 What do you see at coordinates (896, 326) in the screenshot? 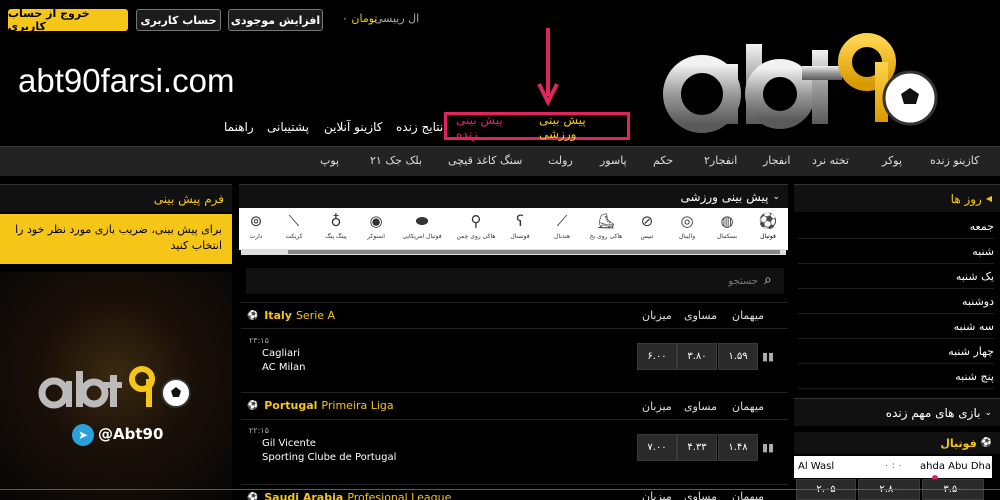
I see `day-item: سه شنبه` at bounding box center [896, 326].